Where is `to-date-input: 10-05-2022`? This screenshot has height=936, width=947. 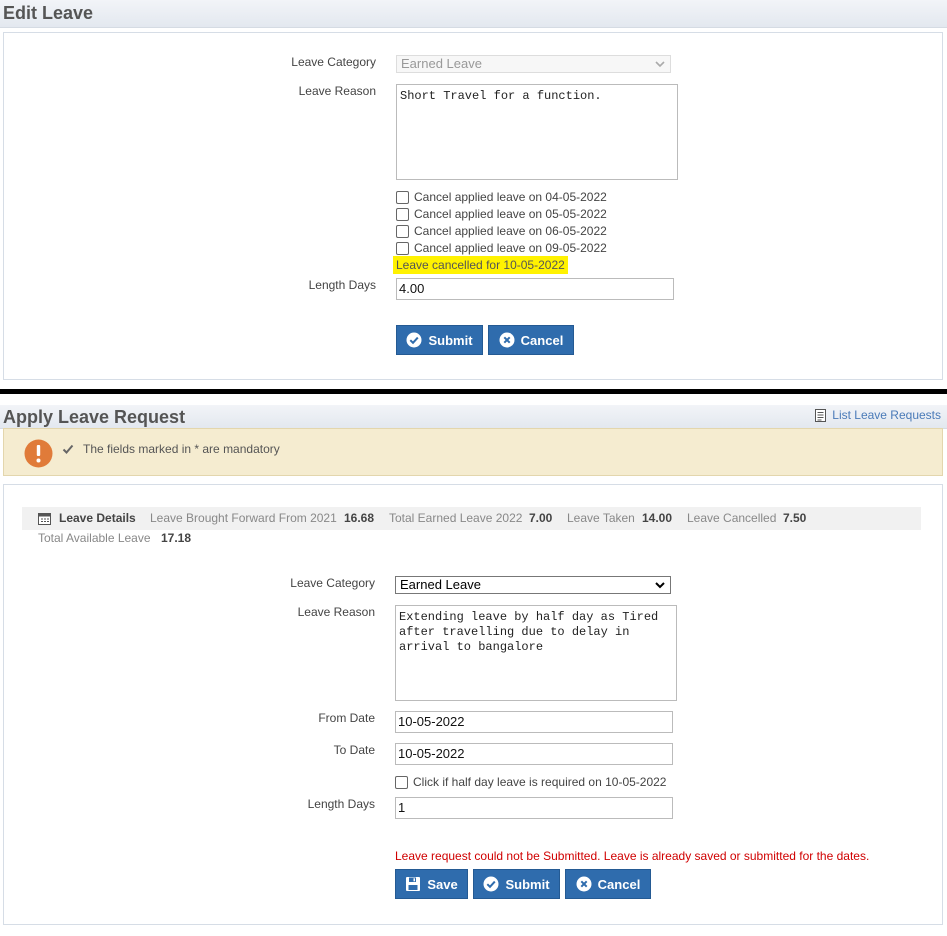 to-date-input: 10-05-2022 is located at coordinates (534, 754).